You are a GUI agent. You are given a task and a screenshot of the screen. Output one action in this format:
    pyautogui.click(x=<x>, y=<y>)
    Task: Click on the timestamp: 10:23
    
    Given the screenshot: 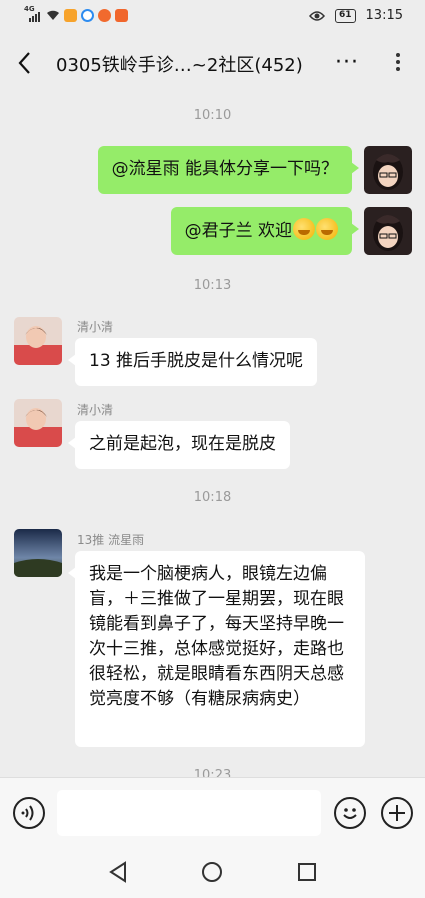 What is the action you would take?
    pyautogui.click(x=212, y=772)
    